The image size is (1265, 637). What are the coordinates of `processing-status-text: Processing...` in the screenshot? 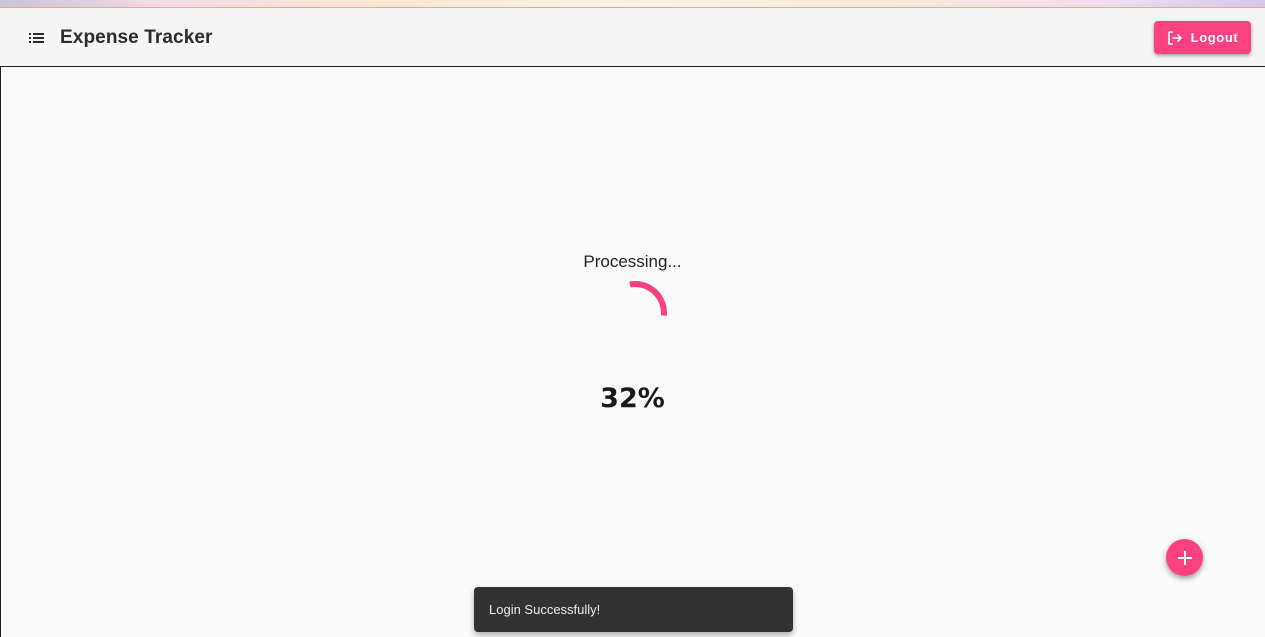 It's located at (632, 261).